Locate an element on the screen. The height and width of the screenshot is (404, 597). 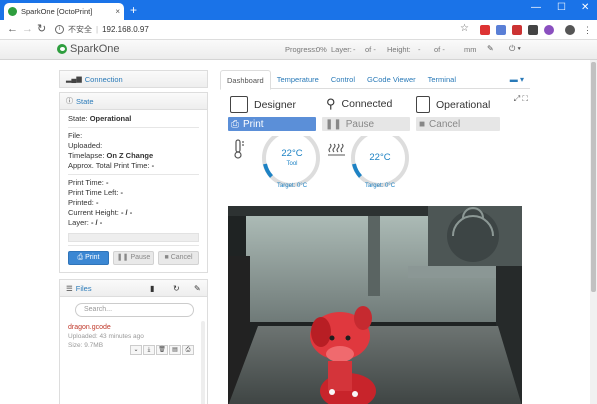
progress-value: 0% is located at coordinates (321, 49).